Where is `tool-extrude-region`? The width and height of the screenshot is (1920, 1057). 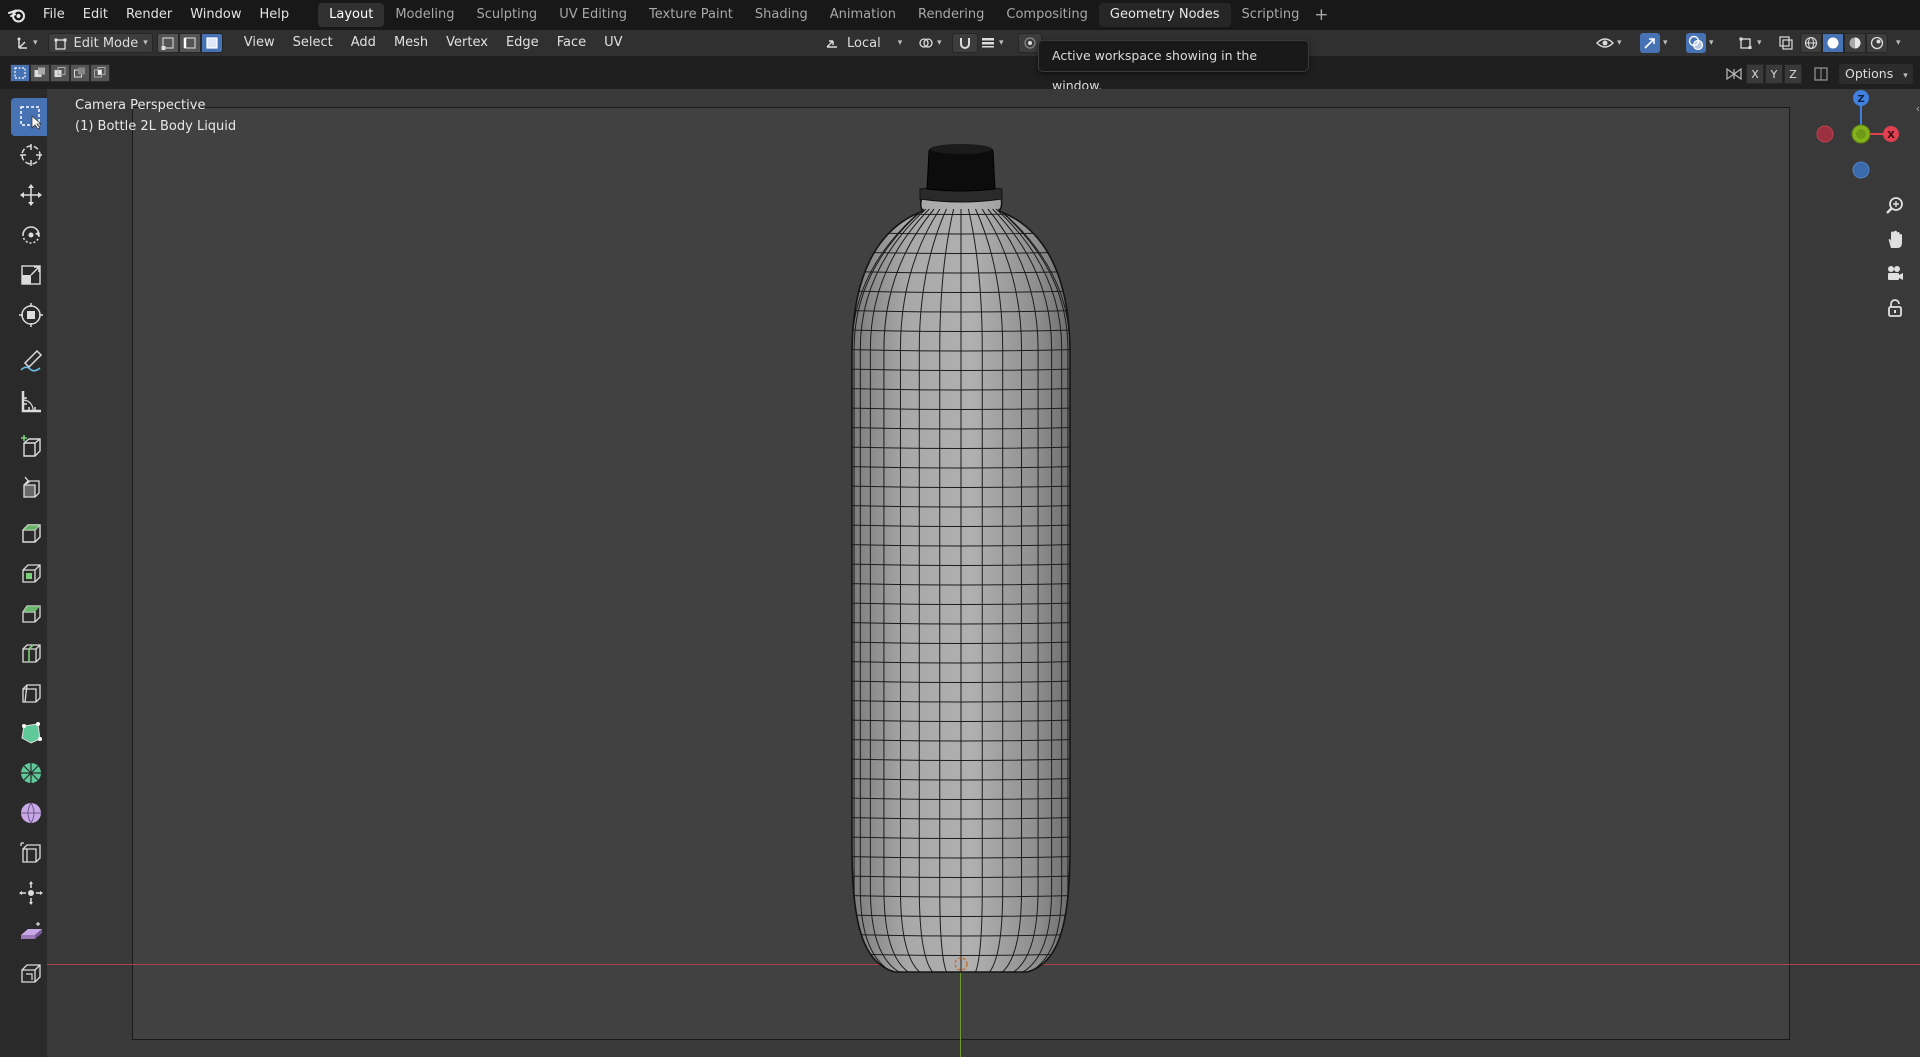 tool-extrude-region is located at coordinates (31, 487).